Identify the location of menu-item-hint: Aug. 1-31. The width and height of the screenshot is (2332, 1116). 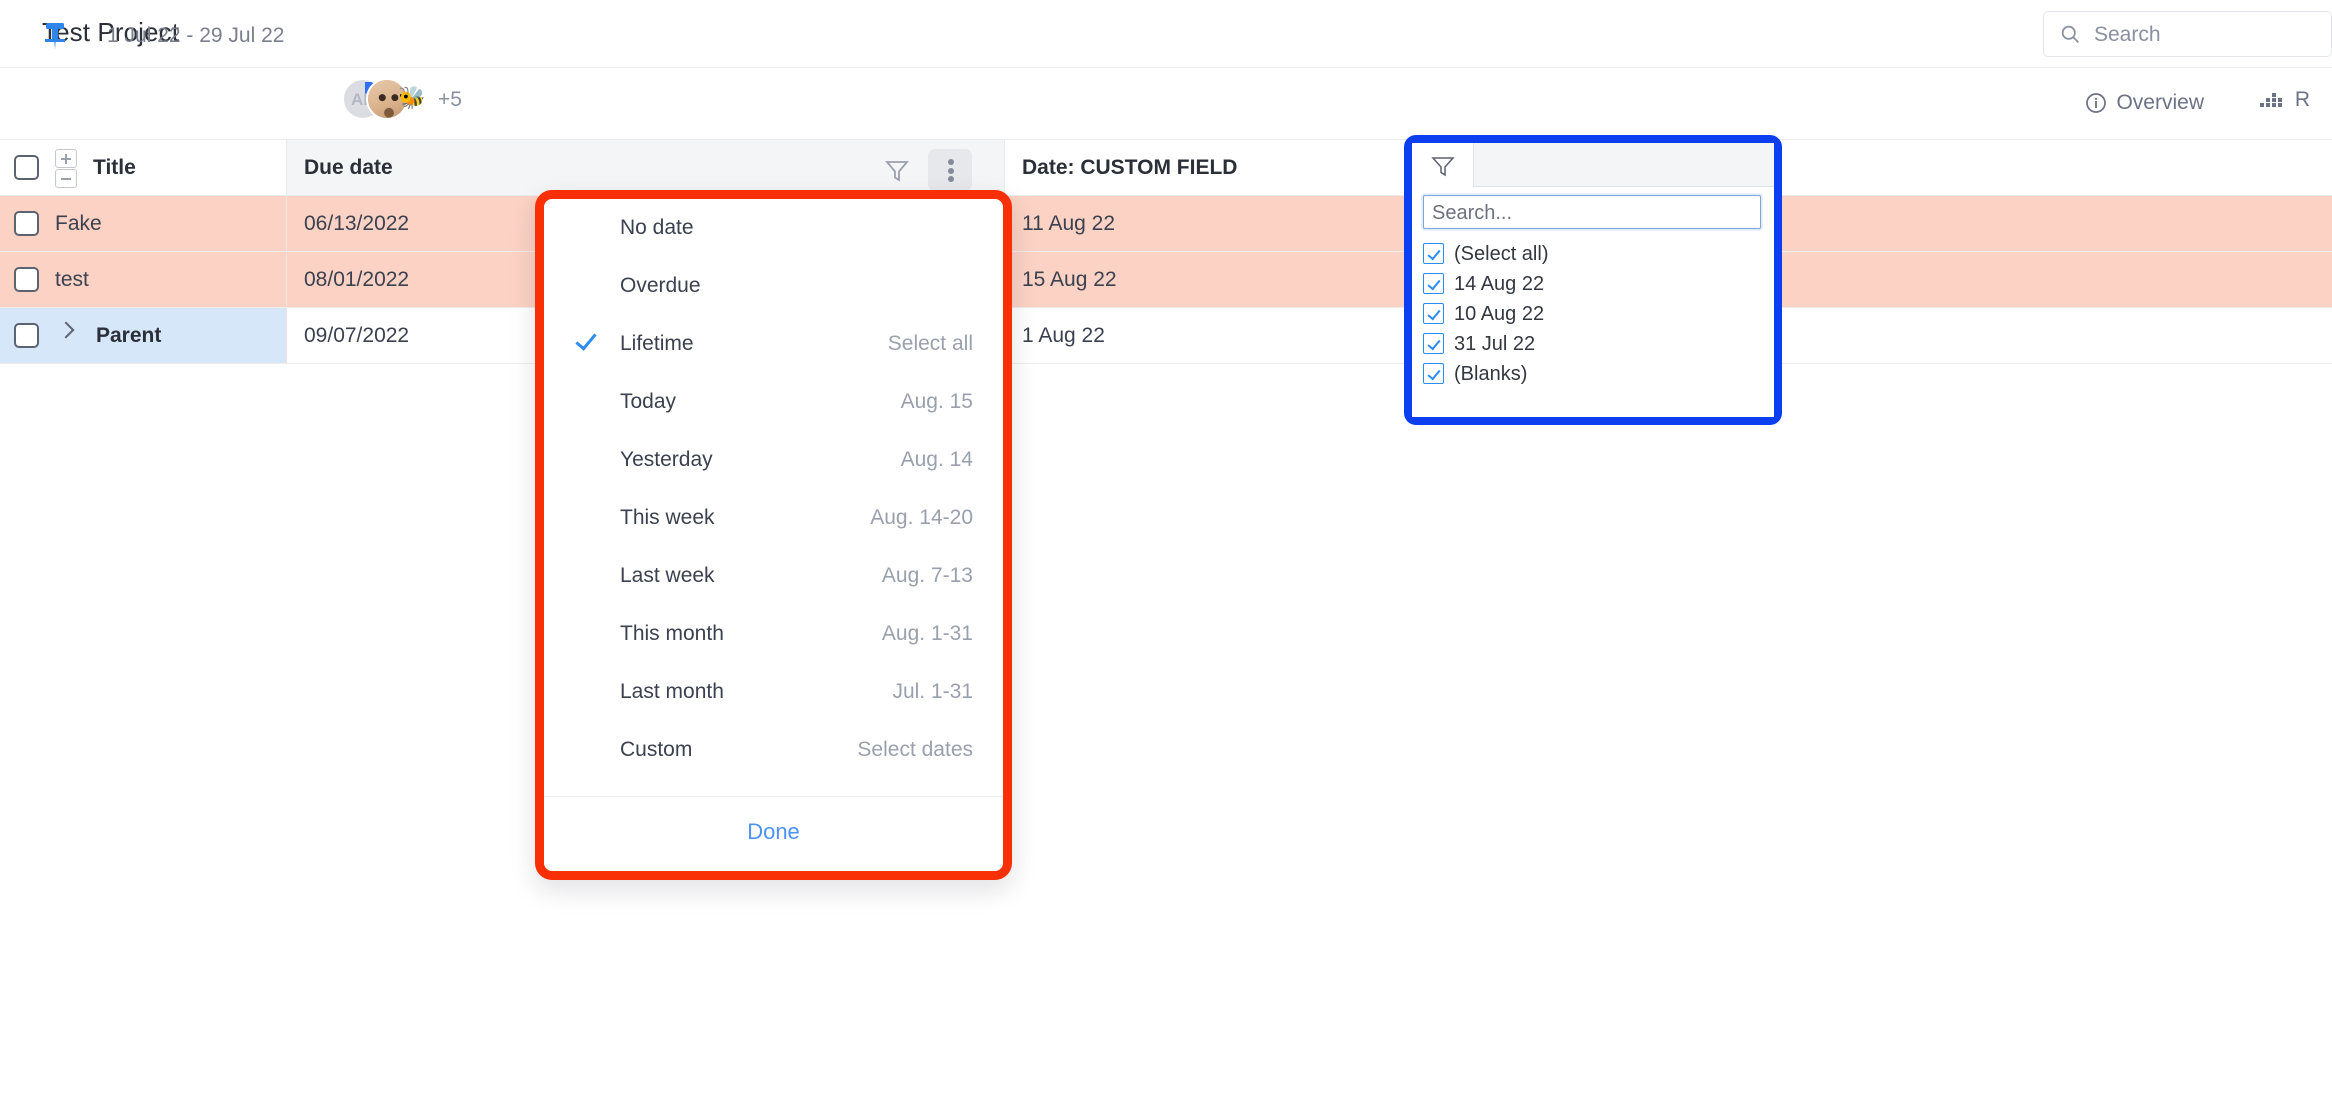
(927, 633).